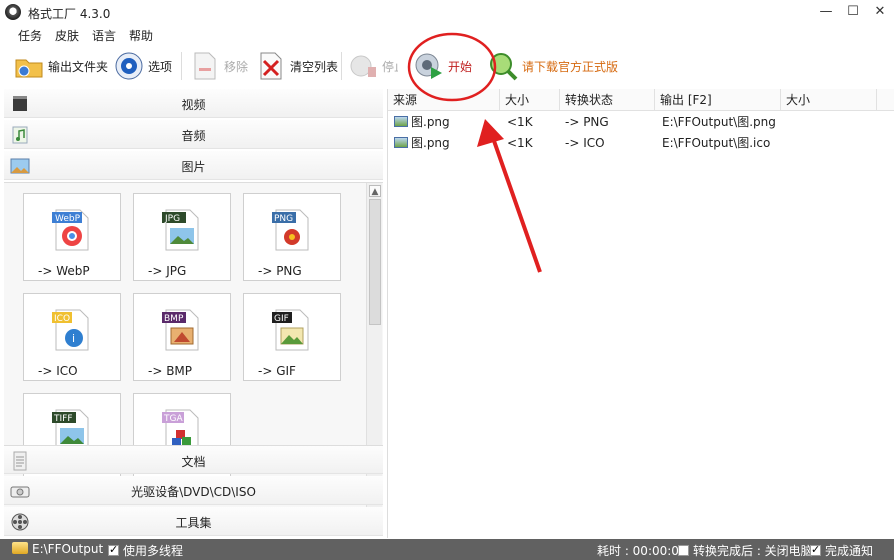 The image size is (894, 560). Describe the element at coordinates (68, 219) in the screenshot. I see `svg-text: WebP` at that location.